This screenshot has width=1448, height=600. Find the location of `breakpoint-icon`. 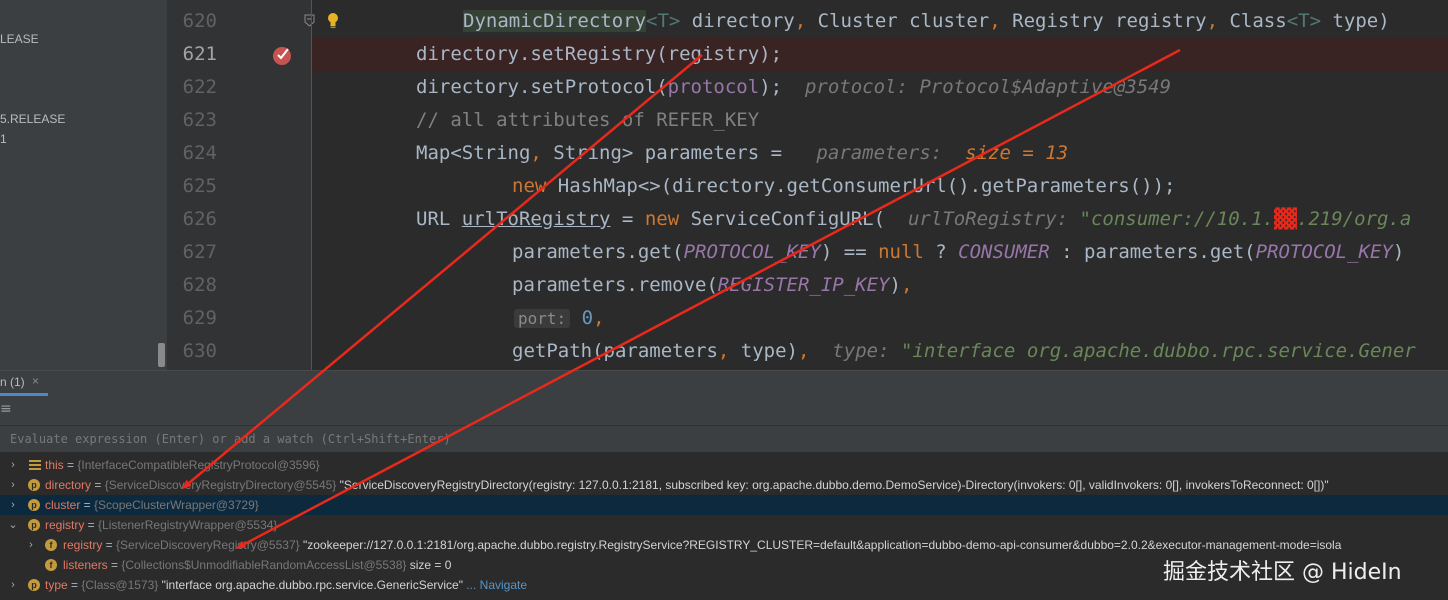

breakpoint-icon is located at coordinates (283, 55).